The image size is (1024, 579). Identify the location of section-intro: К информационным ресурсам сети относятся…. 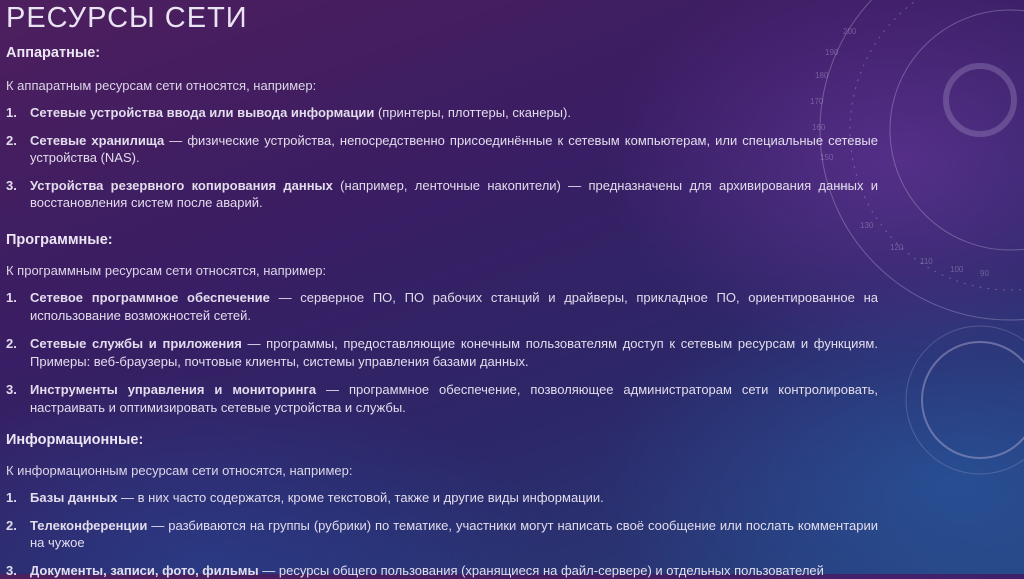
(442, 471).